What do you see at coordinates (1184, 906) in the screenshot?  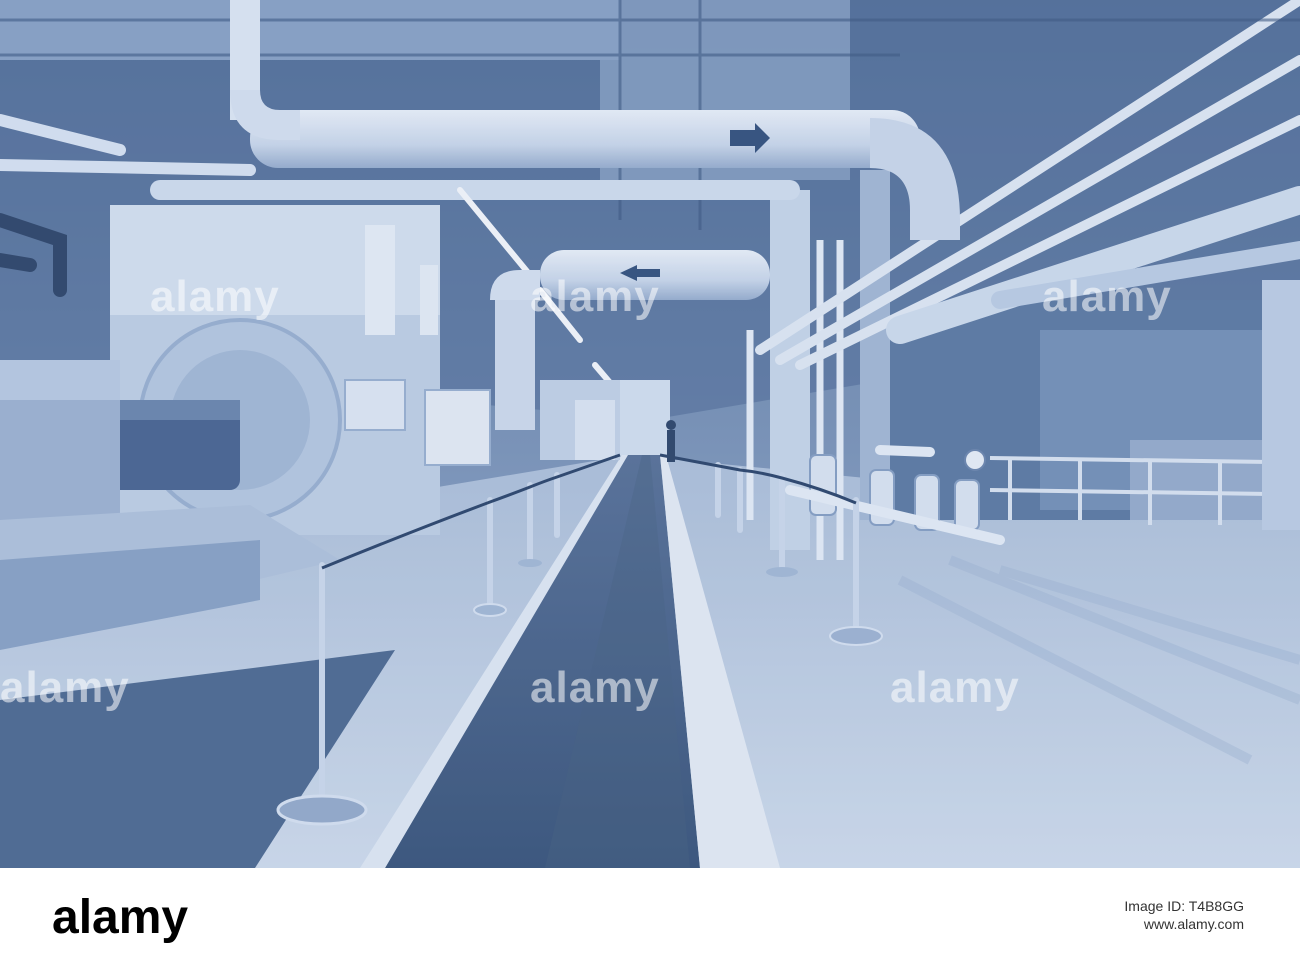 I see `image-id-label: Image ID: T4B8GG` at bounding box center [1184, 906].